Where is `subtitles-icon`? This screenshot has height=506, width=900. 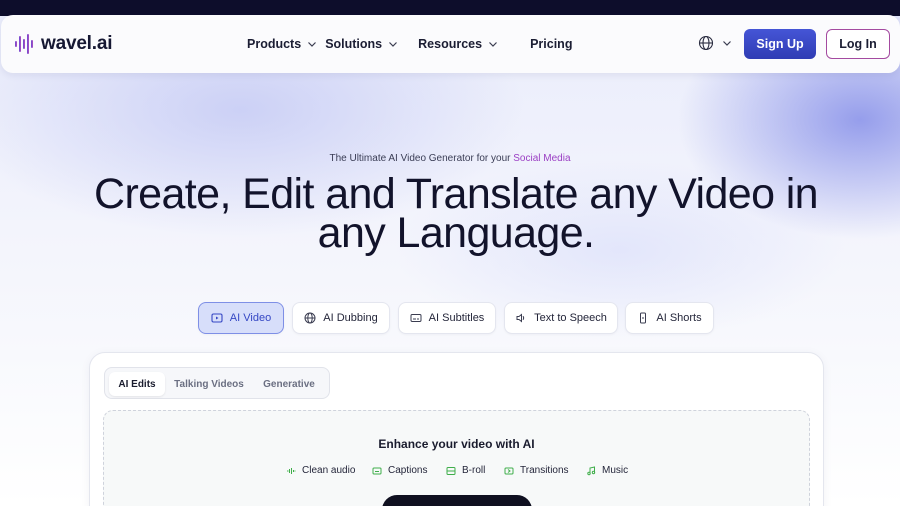 subtitles-icon is located at coordinates (416, 318).